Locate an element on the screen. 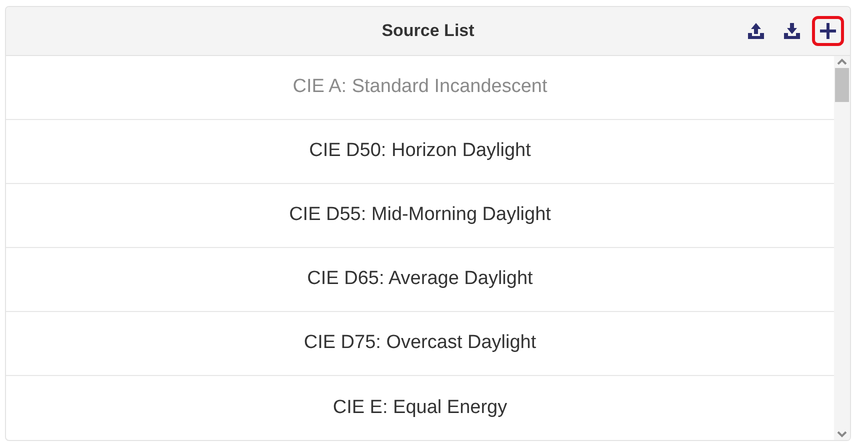 The width and height of the screenshot is (859, 448). scroll-up-icon is located at coordinates (842, 62).